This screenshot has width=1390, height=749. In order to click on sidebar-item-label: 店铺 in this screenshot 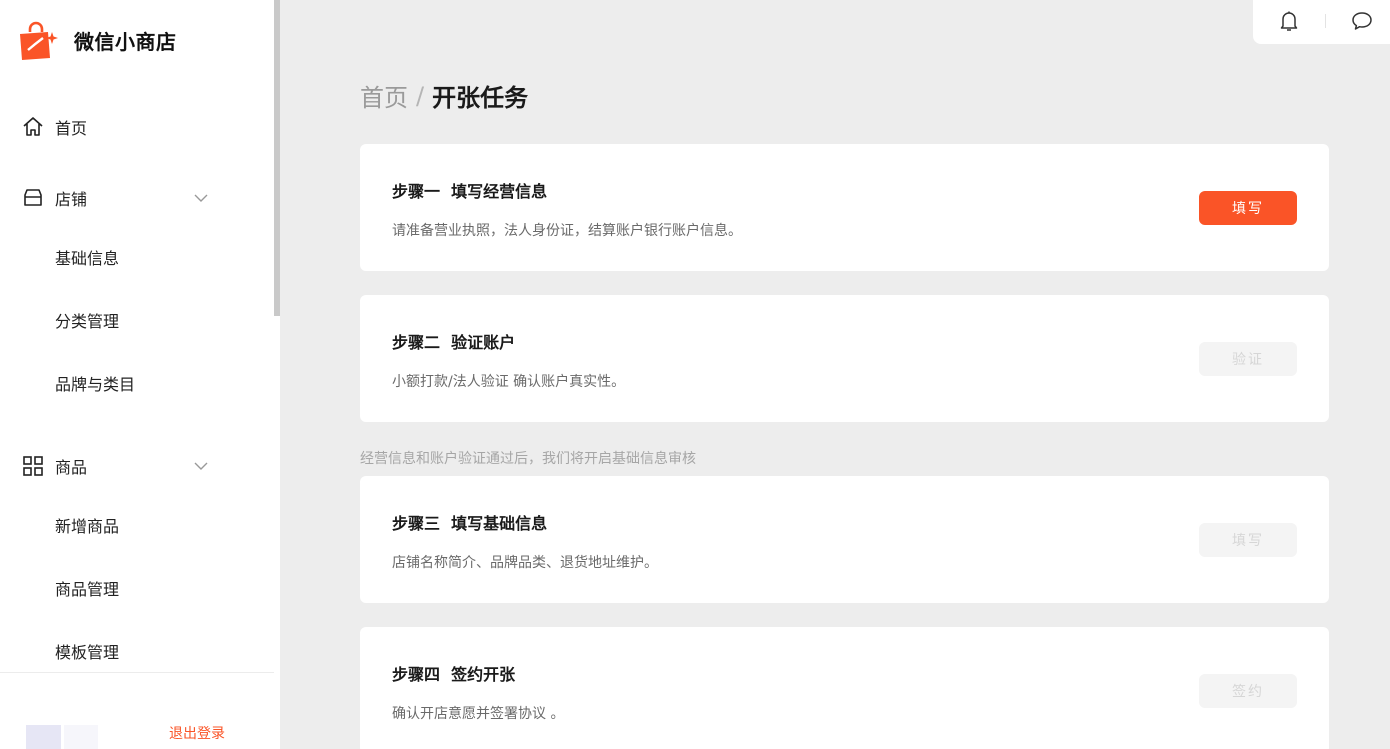, I will do `click(71, 199)`.